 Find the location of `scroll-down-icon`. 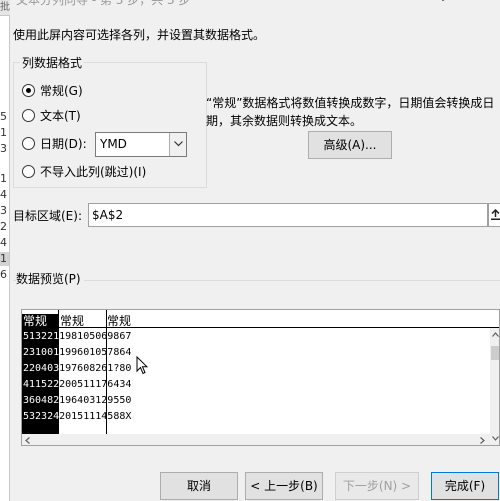

scroll-down-icon is located at coordinates (495, 438).